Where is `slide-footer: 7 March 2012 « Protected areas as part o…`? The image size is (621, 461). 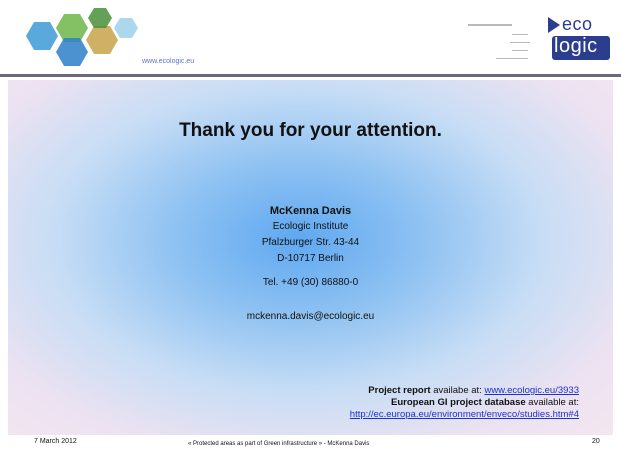 slide-footer: 7 March 2012 « Protected areas as part o… is located at coordinates (310, 446).